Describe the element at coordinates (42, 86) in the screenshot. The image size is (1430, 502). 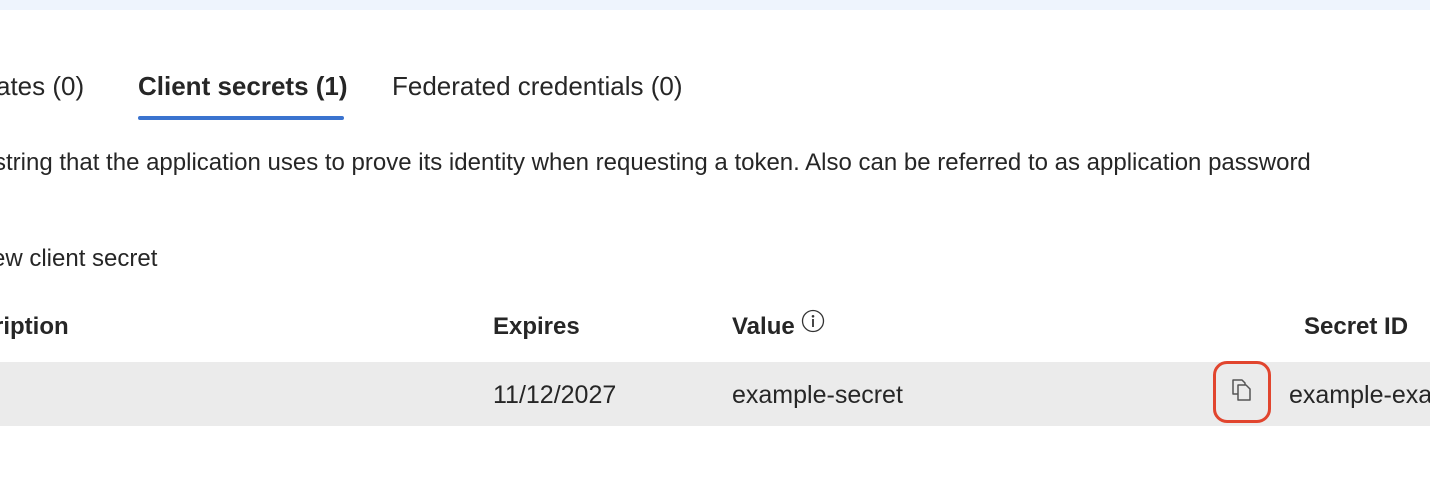
I see `tab-certificates: ates (0)` at that location.